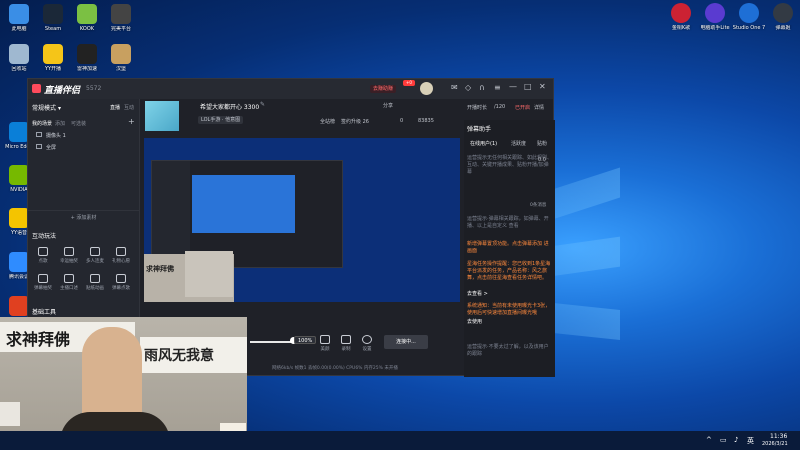 Image resolution: width=800 pixels, height=450 pixels. What do you see at coordinates (367, 343) in the screenshot?
I see `settings-button: 设置` at bounding box center [367, 343].